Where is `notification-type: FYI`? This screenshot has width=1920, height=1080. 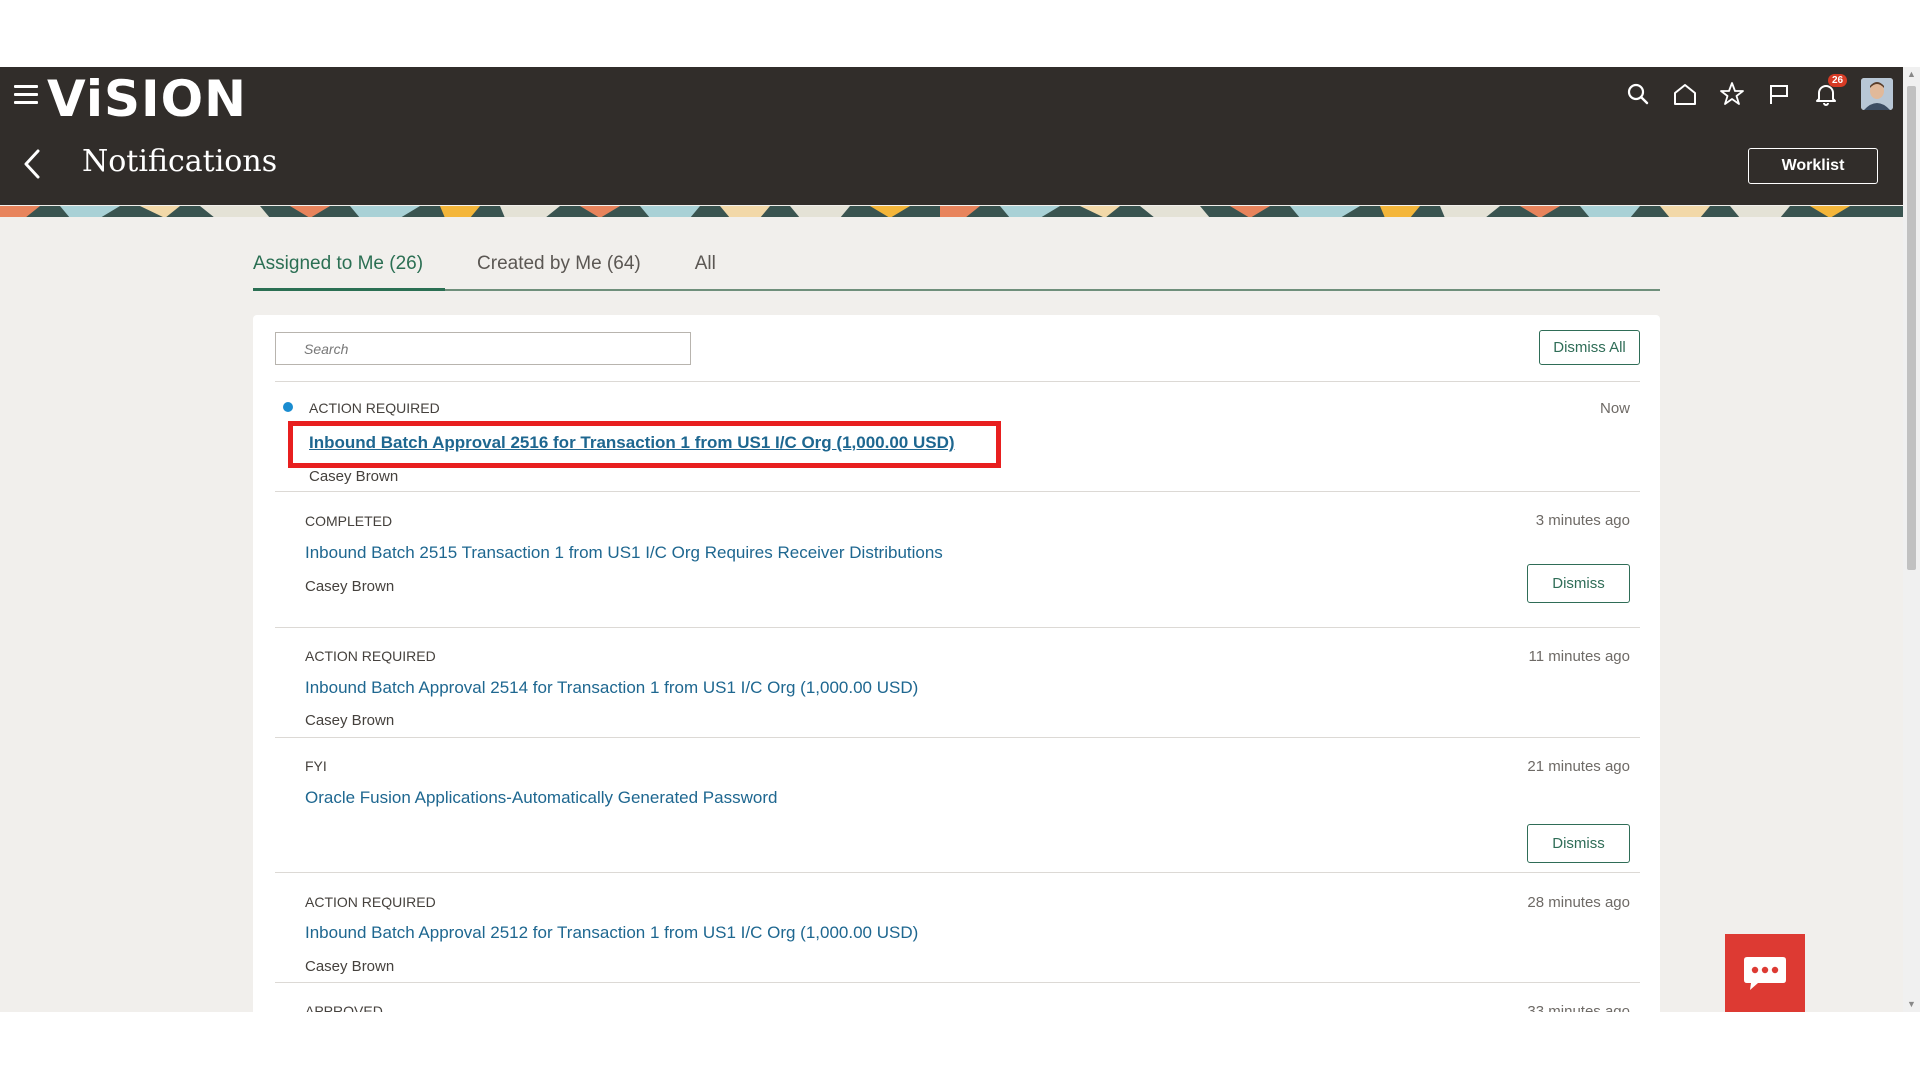 notification-type: FYI is located at coordinates (316, 766).